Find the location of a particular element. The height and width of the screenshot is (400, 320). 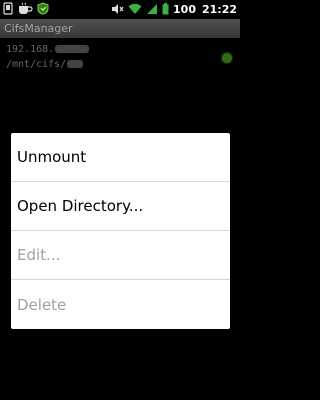

menu-item-label: Delete is located at coordinates (42, 304).